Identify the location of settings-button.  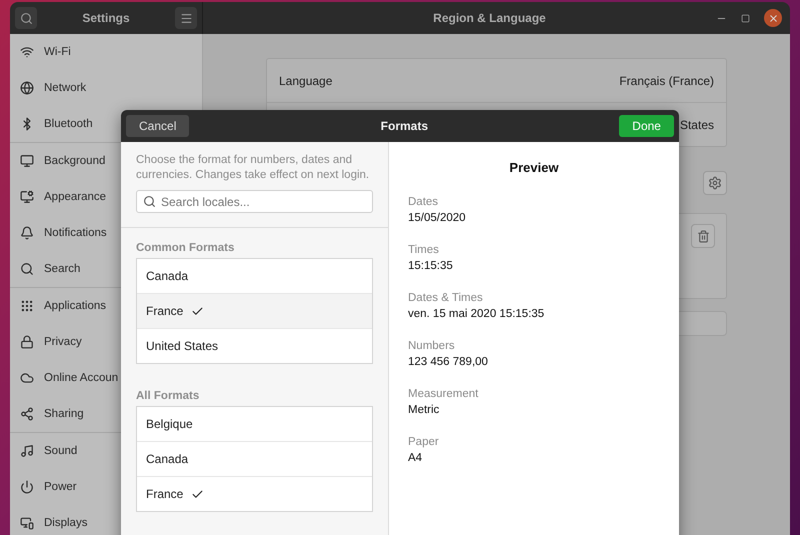
(715, 183).